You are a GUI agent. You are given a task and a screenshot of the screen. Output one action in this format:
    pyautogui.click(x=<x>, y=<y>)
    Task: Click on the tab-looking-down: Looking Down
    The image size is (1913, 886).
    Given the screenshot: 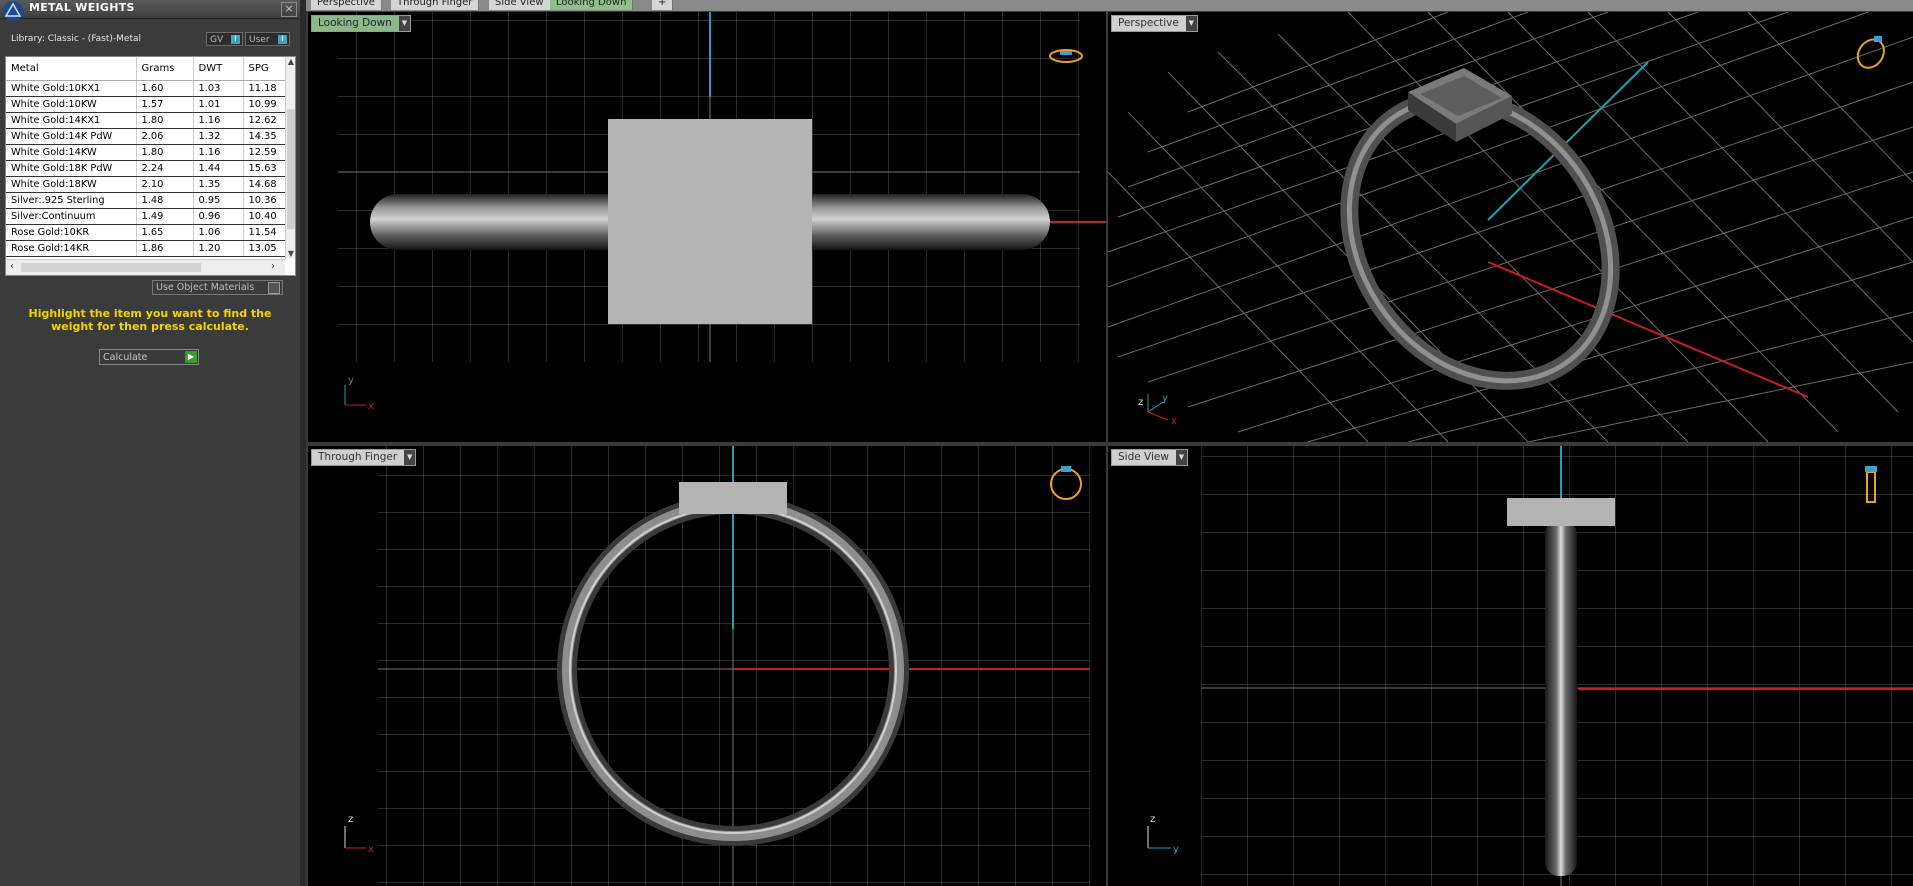 What is the action you would take?
    pyautogui.click(x=592, y=5)
    